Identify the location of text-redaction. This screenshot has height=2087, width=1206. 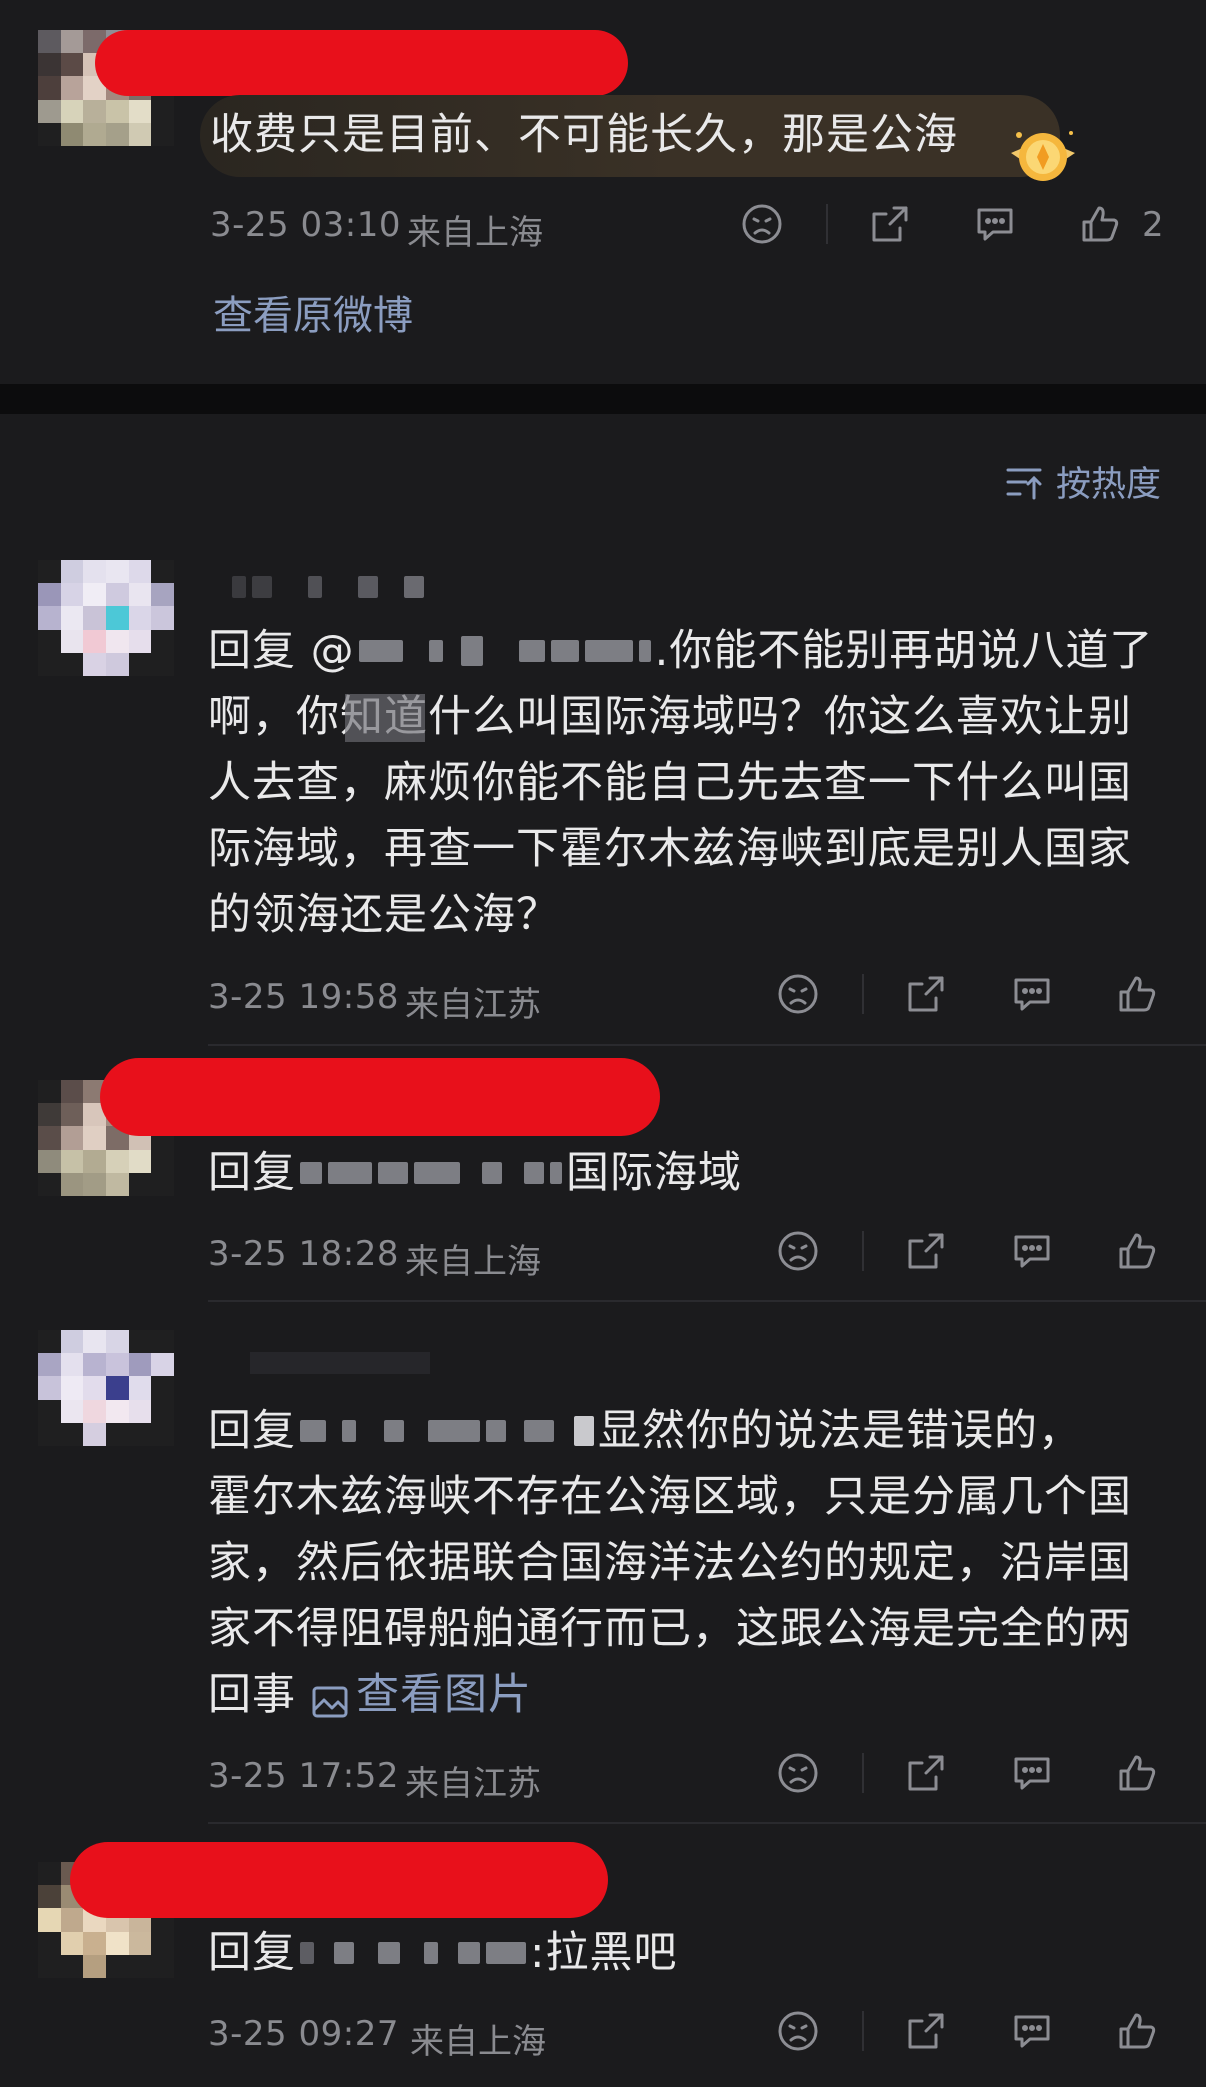
(385, 718).